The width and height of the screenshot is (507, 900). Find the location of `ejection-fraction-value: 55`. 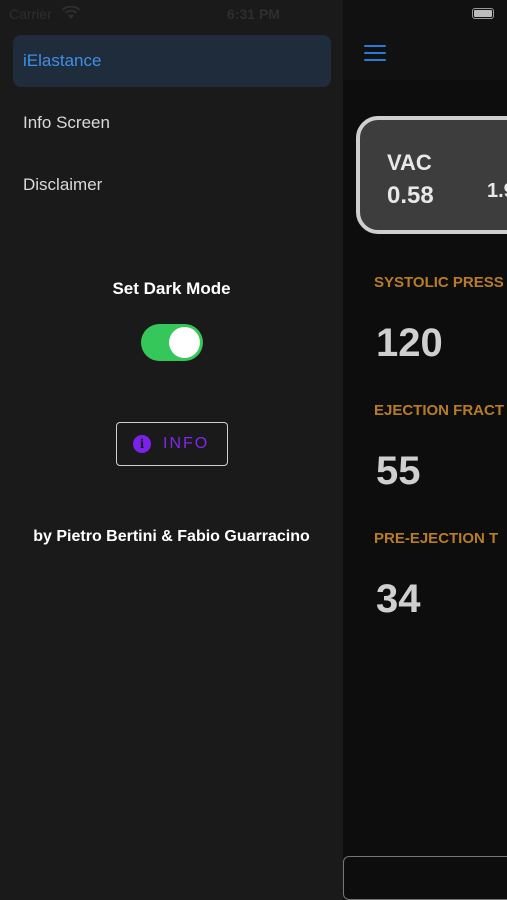

ejection-fraction-value: 55 is located at coordinates (398, 471).